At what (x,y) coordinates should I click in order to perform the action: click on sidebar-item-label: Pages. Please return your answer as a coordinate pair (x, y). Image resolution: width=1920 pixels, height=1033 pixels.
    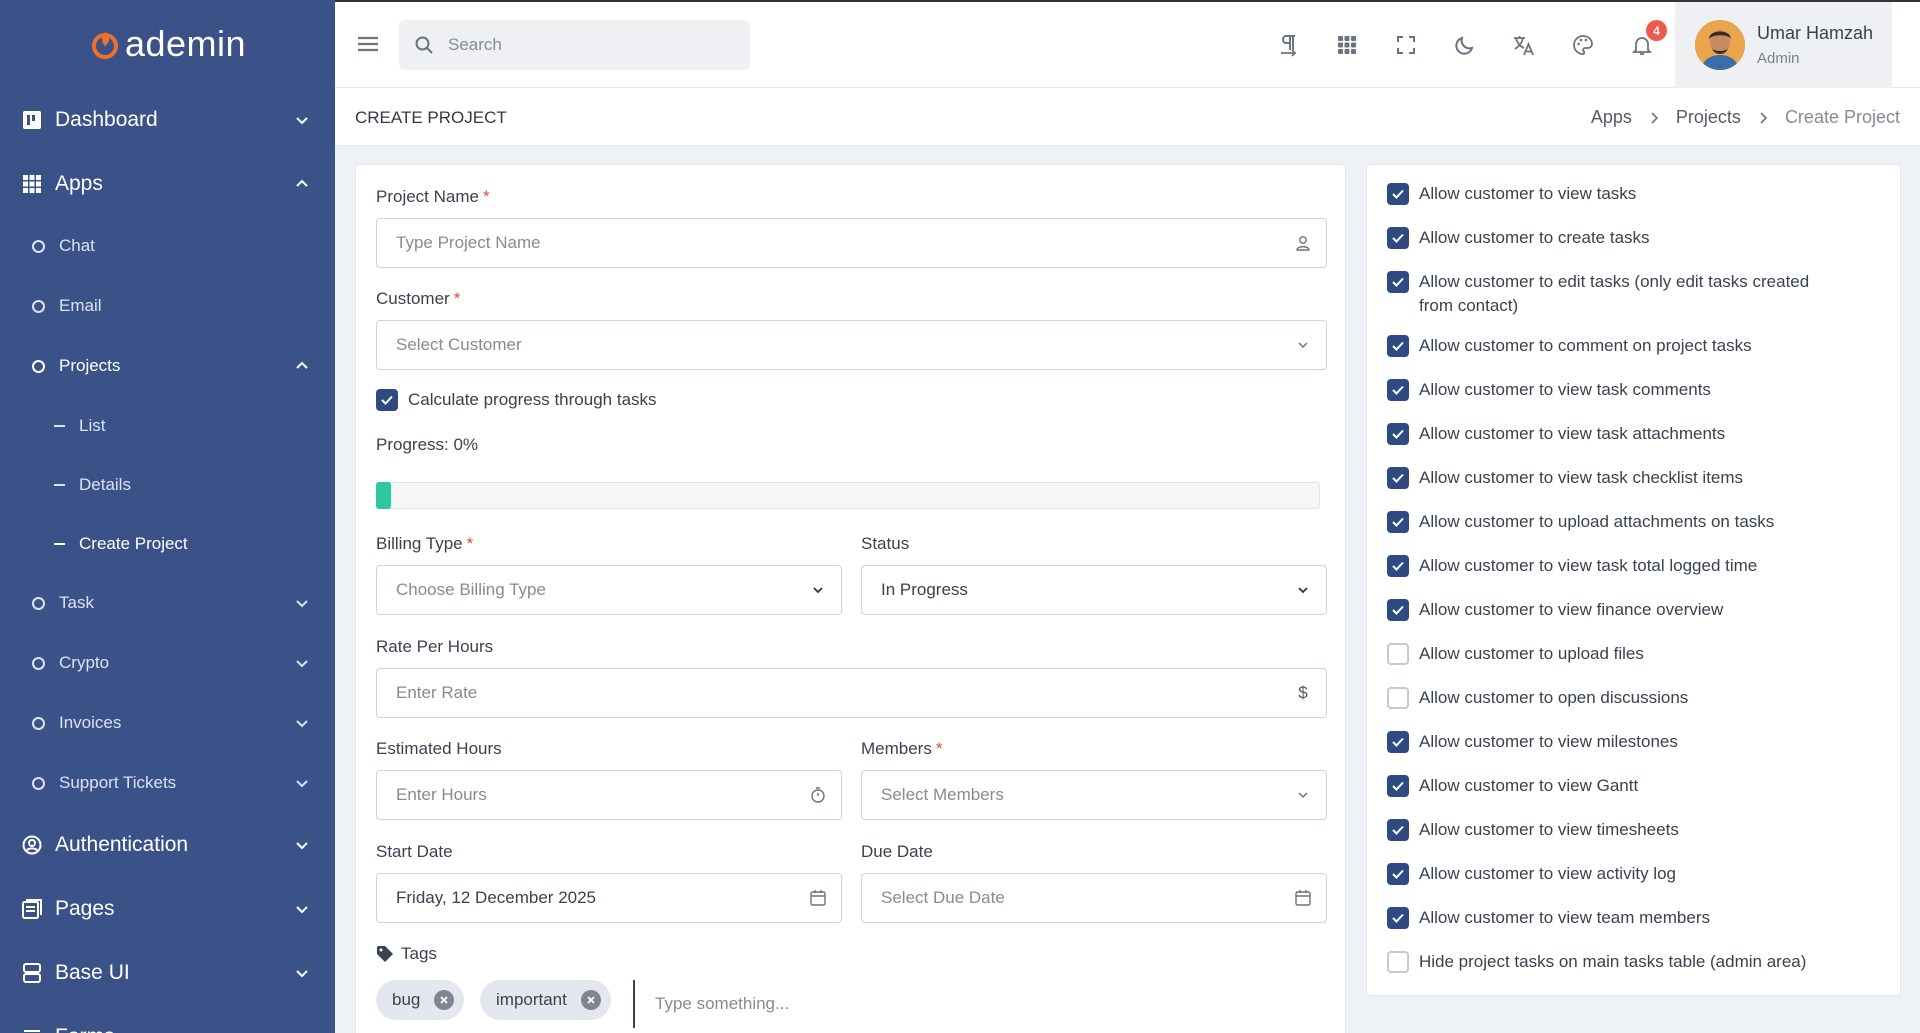
    Looking at the image, I should click on (85, 908).